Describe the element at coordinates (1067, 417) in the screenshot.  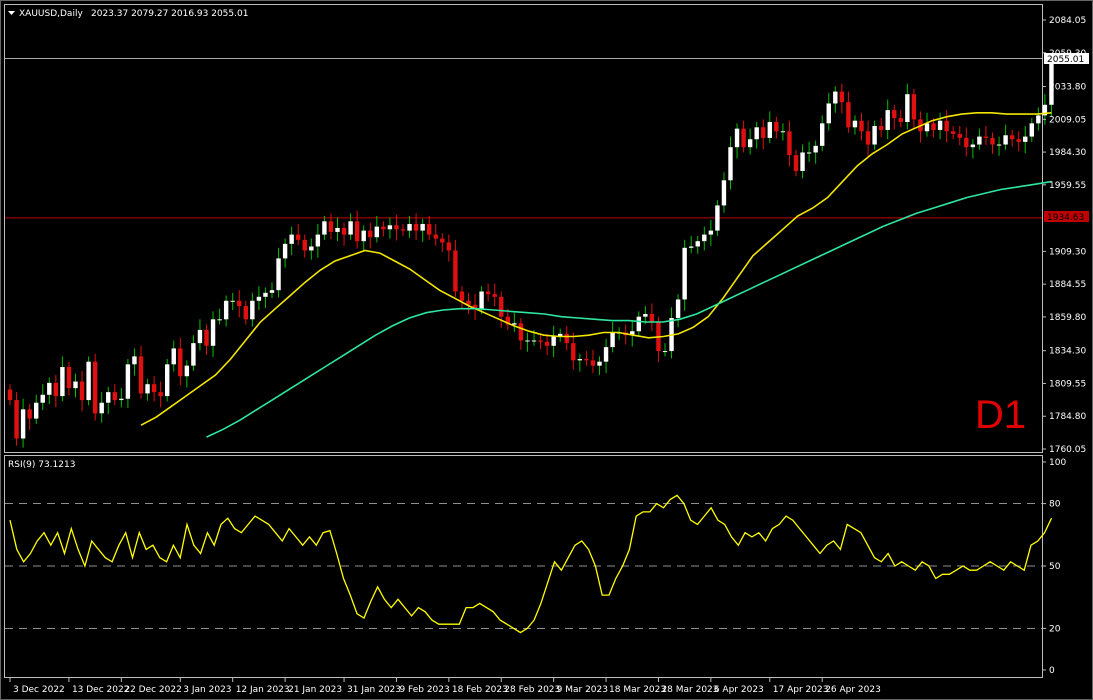
I see `price-tick-label: 1784.80` at that location.